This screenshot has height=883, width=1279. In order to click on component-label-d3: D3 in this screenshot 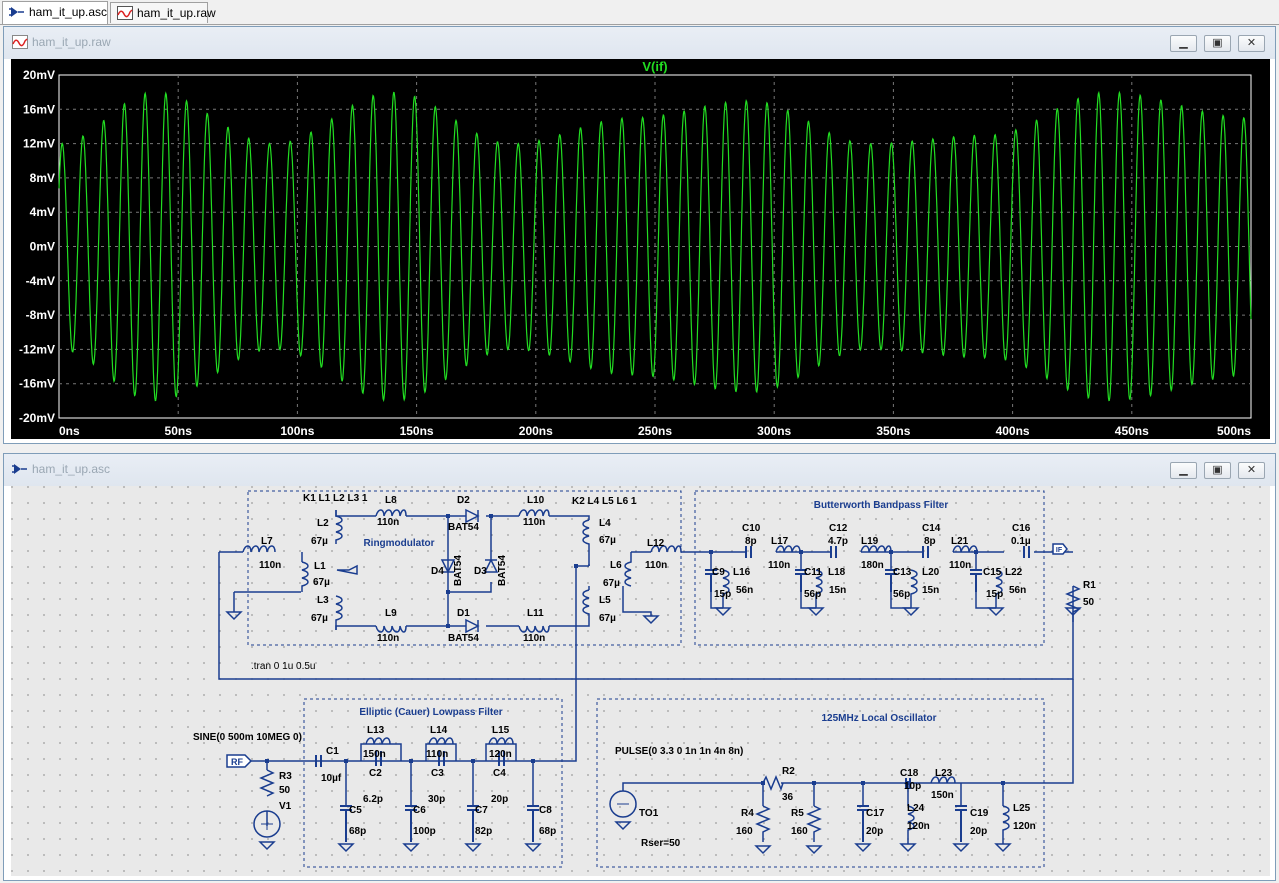, I will do `click(480, 571)`.